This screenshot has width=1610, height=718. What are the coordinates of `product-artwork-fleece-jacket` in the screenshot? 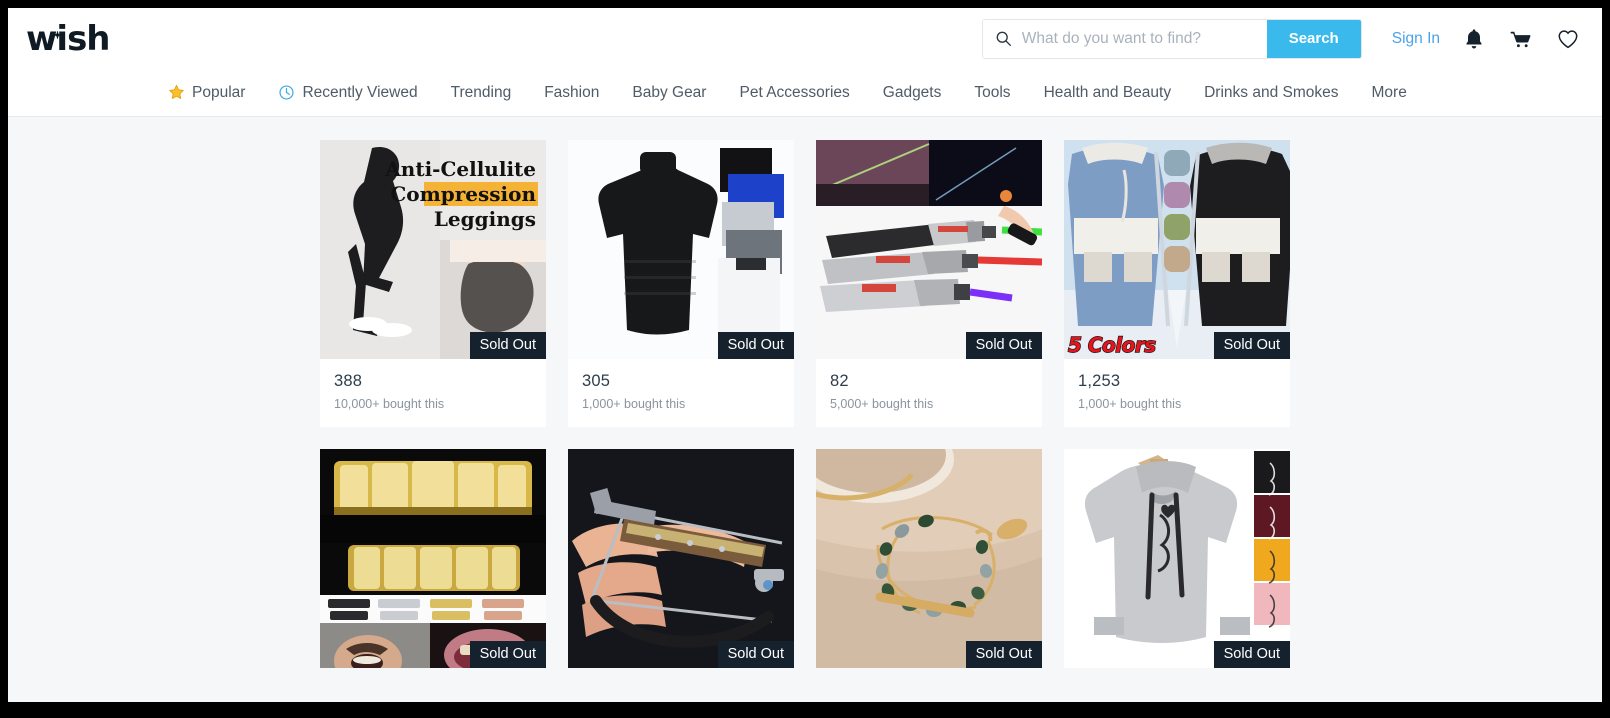 It's located at (1177, 249).